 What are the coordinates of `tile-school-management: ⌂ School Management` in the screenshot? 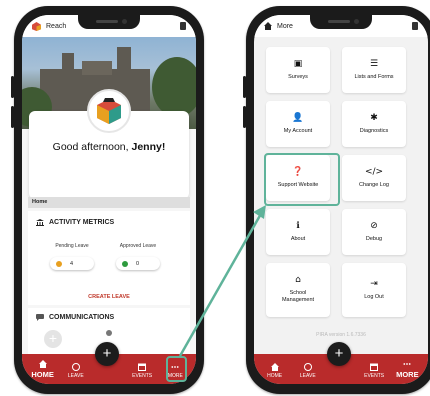 It's located at (298, 290).